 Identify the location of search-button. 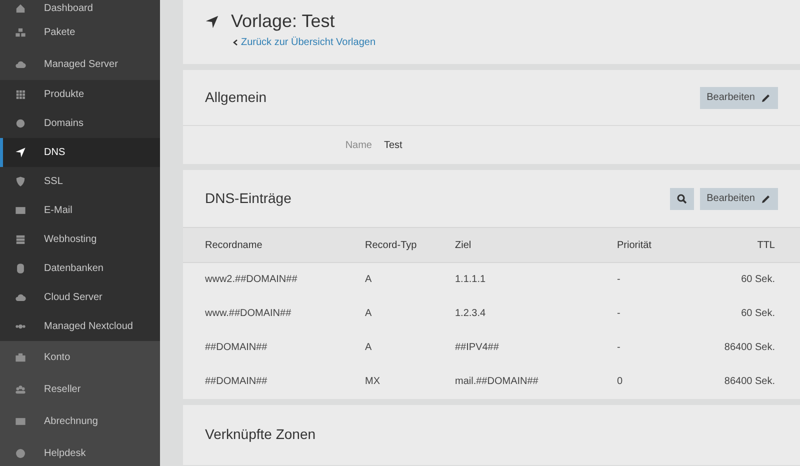
(682, 199).